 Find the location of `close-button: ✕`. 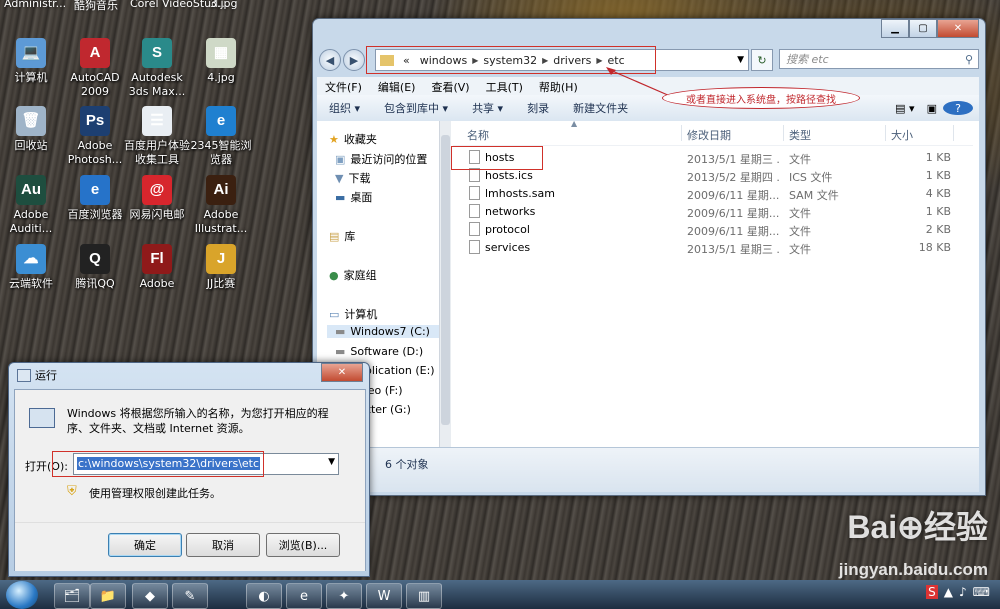

close-button: ✕ is located at coordinates (958, 28).